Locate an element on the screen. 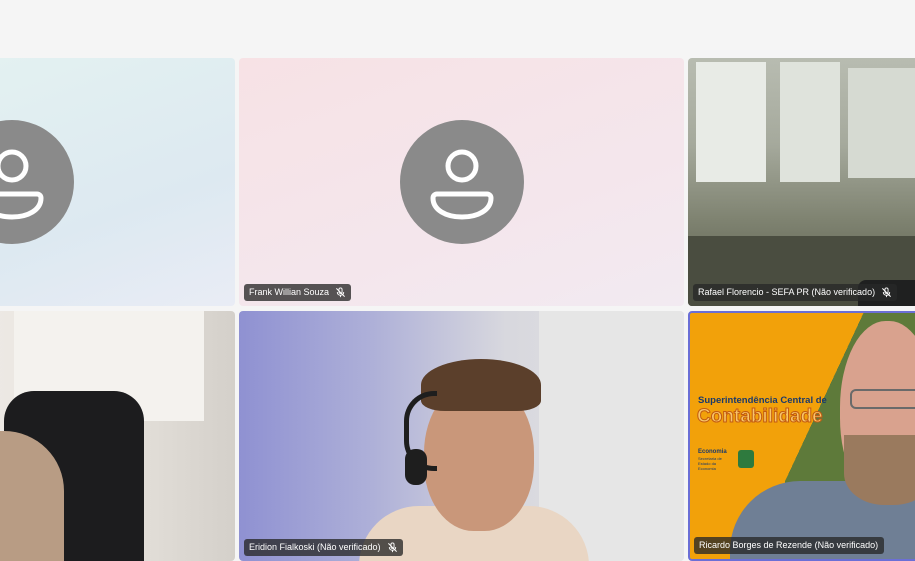  slide-logo-emblem is located at coordinates (746, 459).